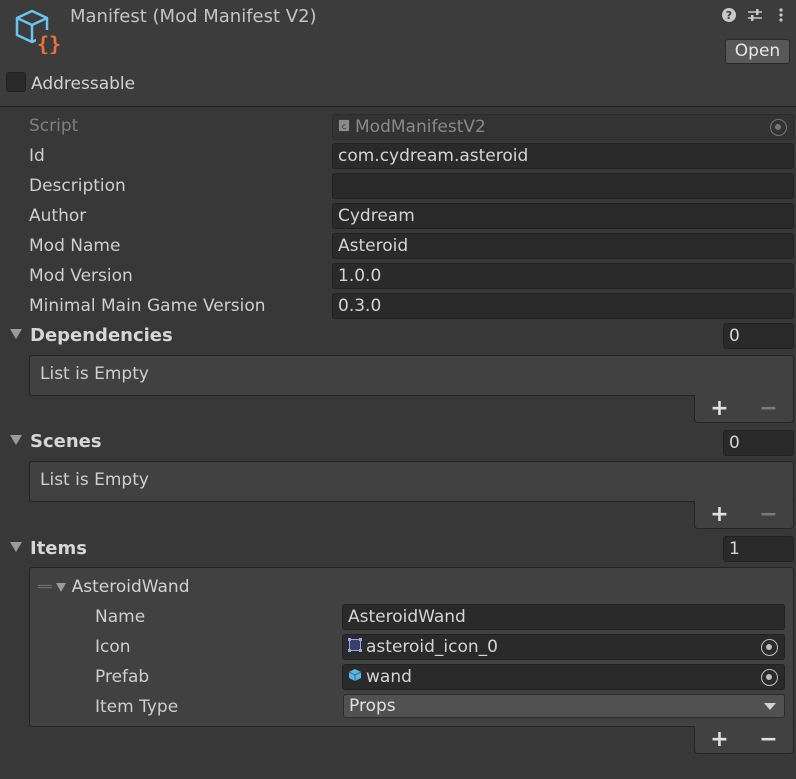  I want to click on prefab-cube-icon, so click(355, 675).